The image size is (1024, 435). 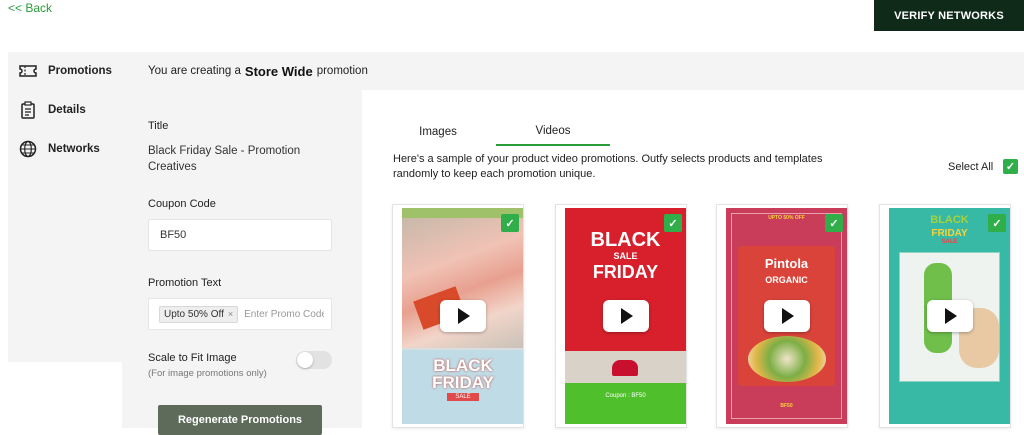 What do you see at coordinates (786, 263) in the screenshot?
I see `thumbnail-overlay-text: Pintola` at bounding box center [786, 263].